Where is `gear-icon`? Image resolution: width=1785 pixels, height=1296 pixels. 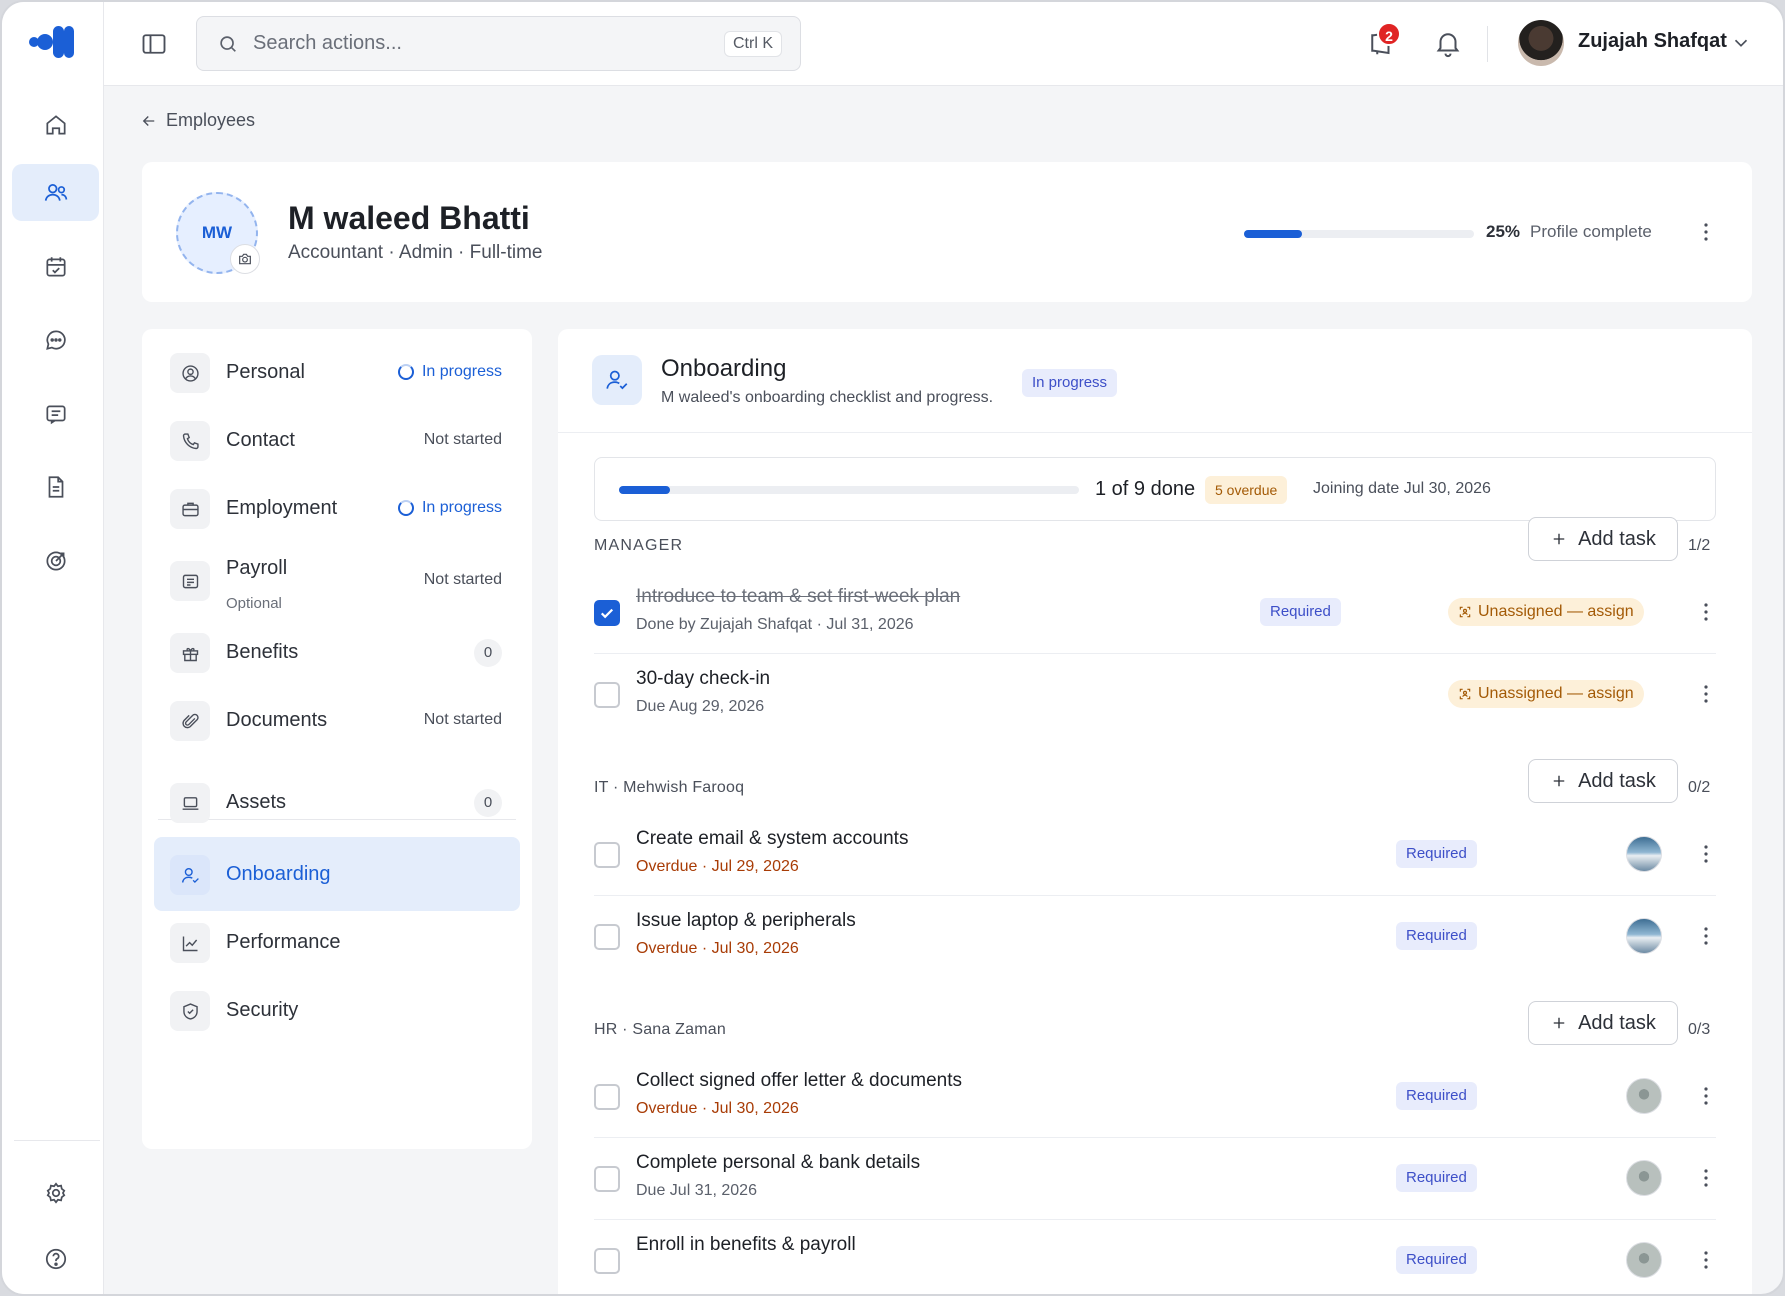
gear-icon is located at coordinates (55, 1192).